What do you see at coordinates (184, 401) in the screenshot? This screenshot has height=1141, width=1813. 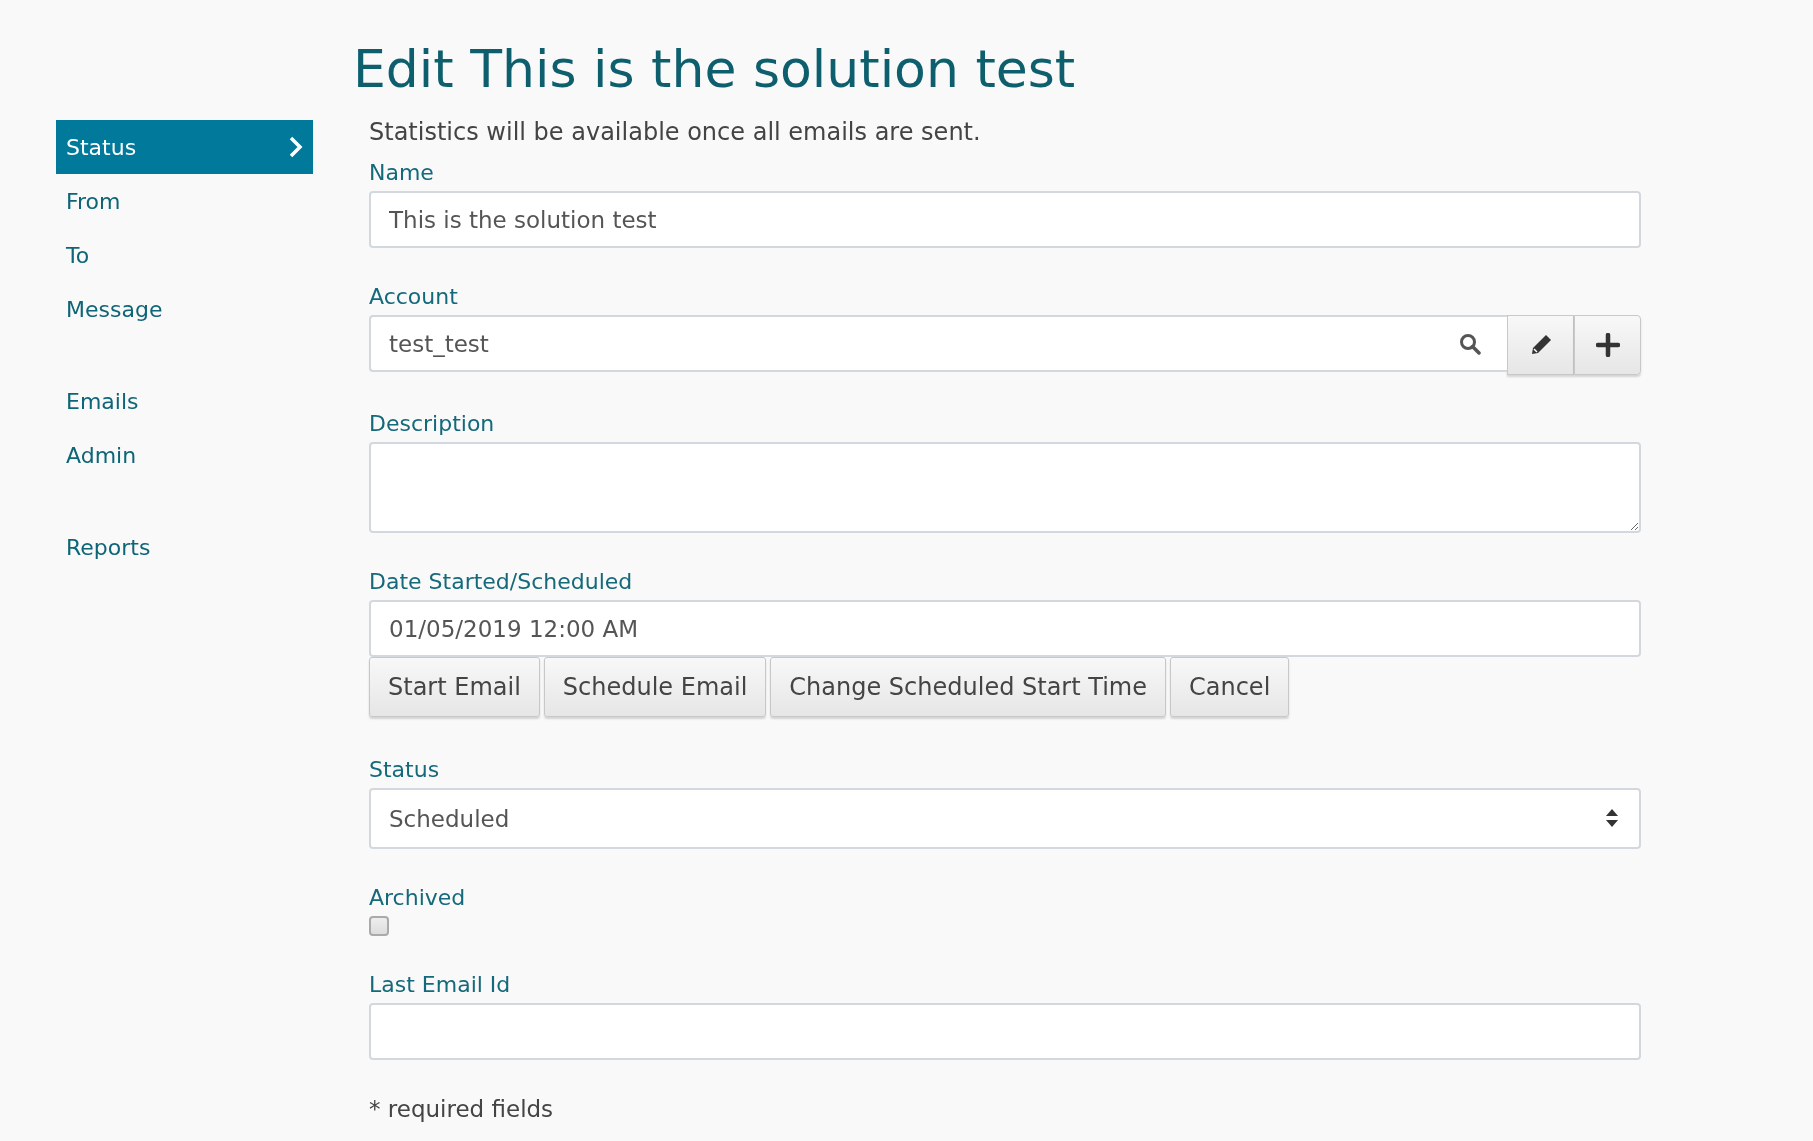 I see `sidebar-item: Emails` at bounding box center [184, 401].